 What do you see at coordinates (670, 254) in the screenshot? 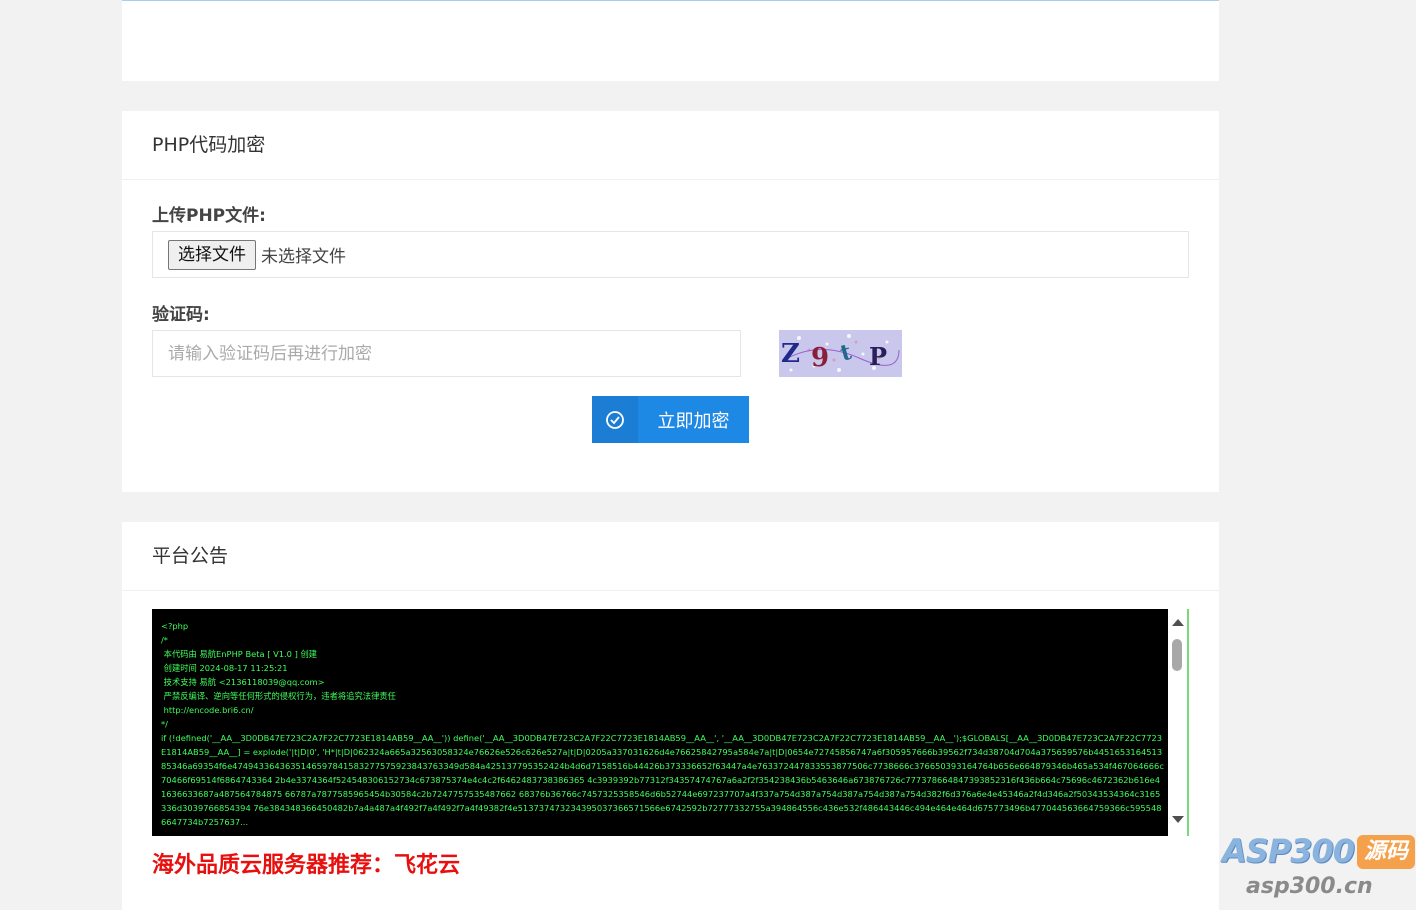
I see `file-upload-field: 选择文件 未选择文件` at bounding box center [670, 254].